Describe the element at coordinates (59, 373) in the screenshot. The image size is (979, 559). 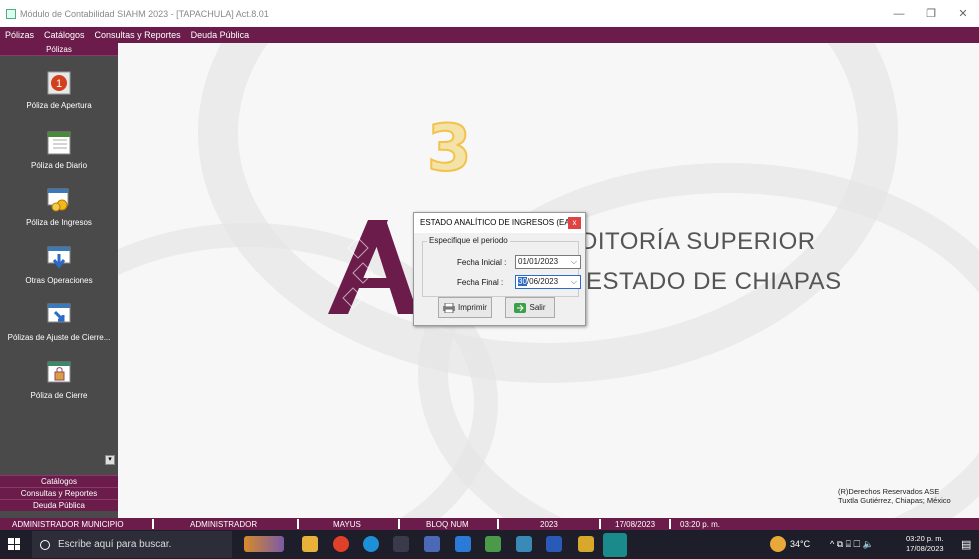
I see `lock-icon` at that location.